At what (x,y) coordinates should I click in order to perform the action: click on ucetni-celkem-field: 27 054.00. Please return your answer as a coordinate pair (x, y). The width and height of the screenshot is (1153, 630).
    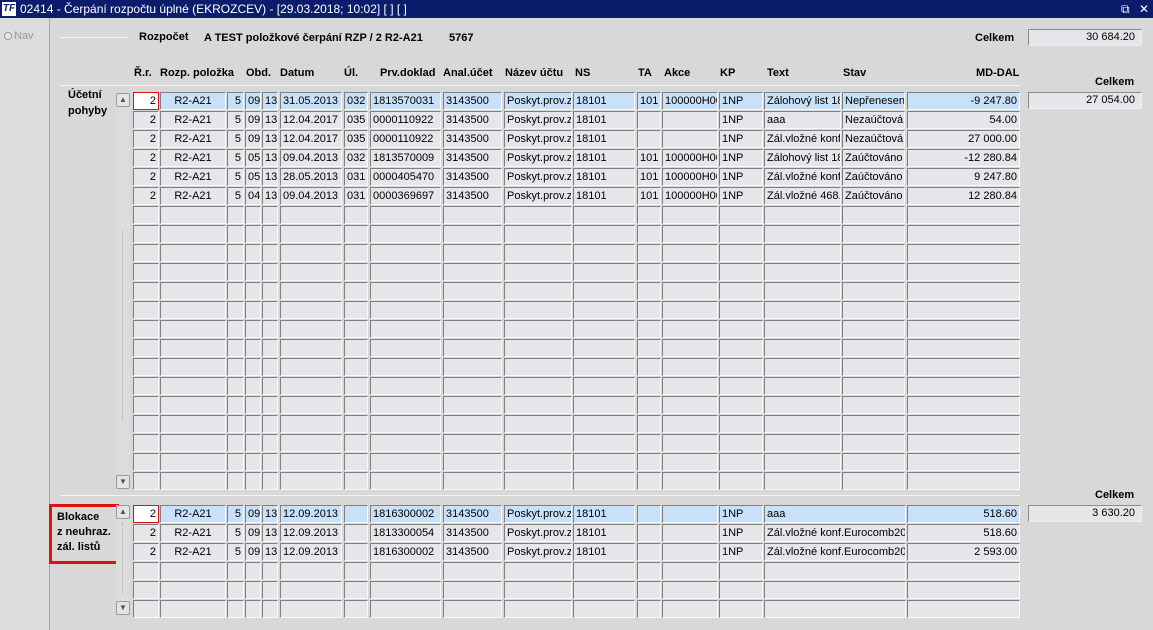
    Looking at the image, I should click on (1085, 100).